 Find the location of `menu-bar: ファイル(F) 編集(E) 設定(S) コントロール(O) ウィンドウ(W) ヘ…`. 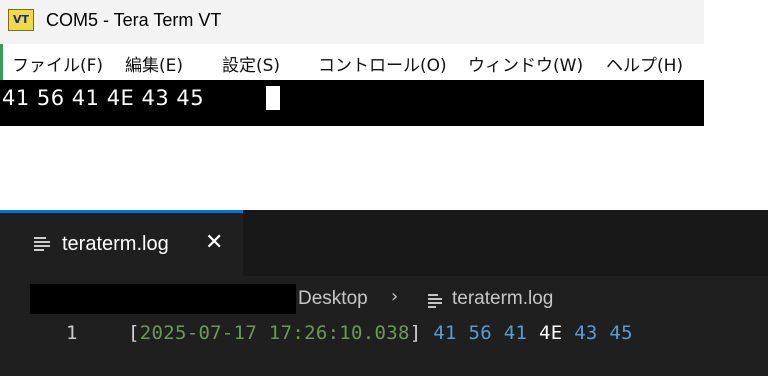

menu-bar: ファイル(F) 編集(E) 設定(S) コントロール(O) ウィンドウ(W) ヘ… is located at coordinates (352, 62).